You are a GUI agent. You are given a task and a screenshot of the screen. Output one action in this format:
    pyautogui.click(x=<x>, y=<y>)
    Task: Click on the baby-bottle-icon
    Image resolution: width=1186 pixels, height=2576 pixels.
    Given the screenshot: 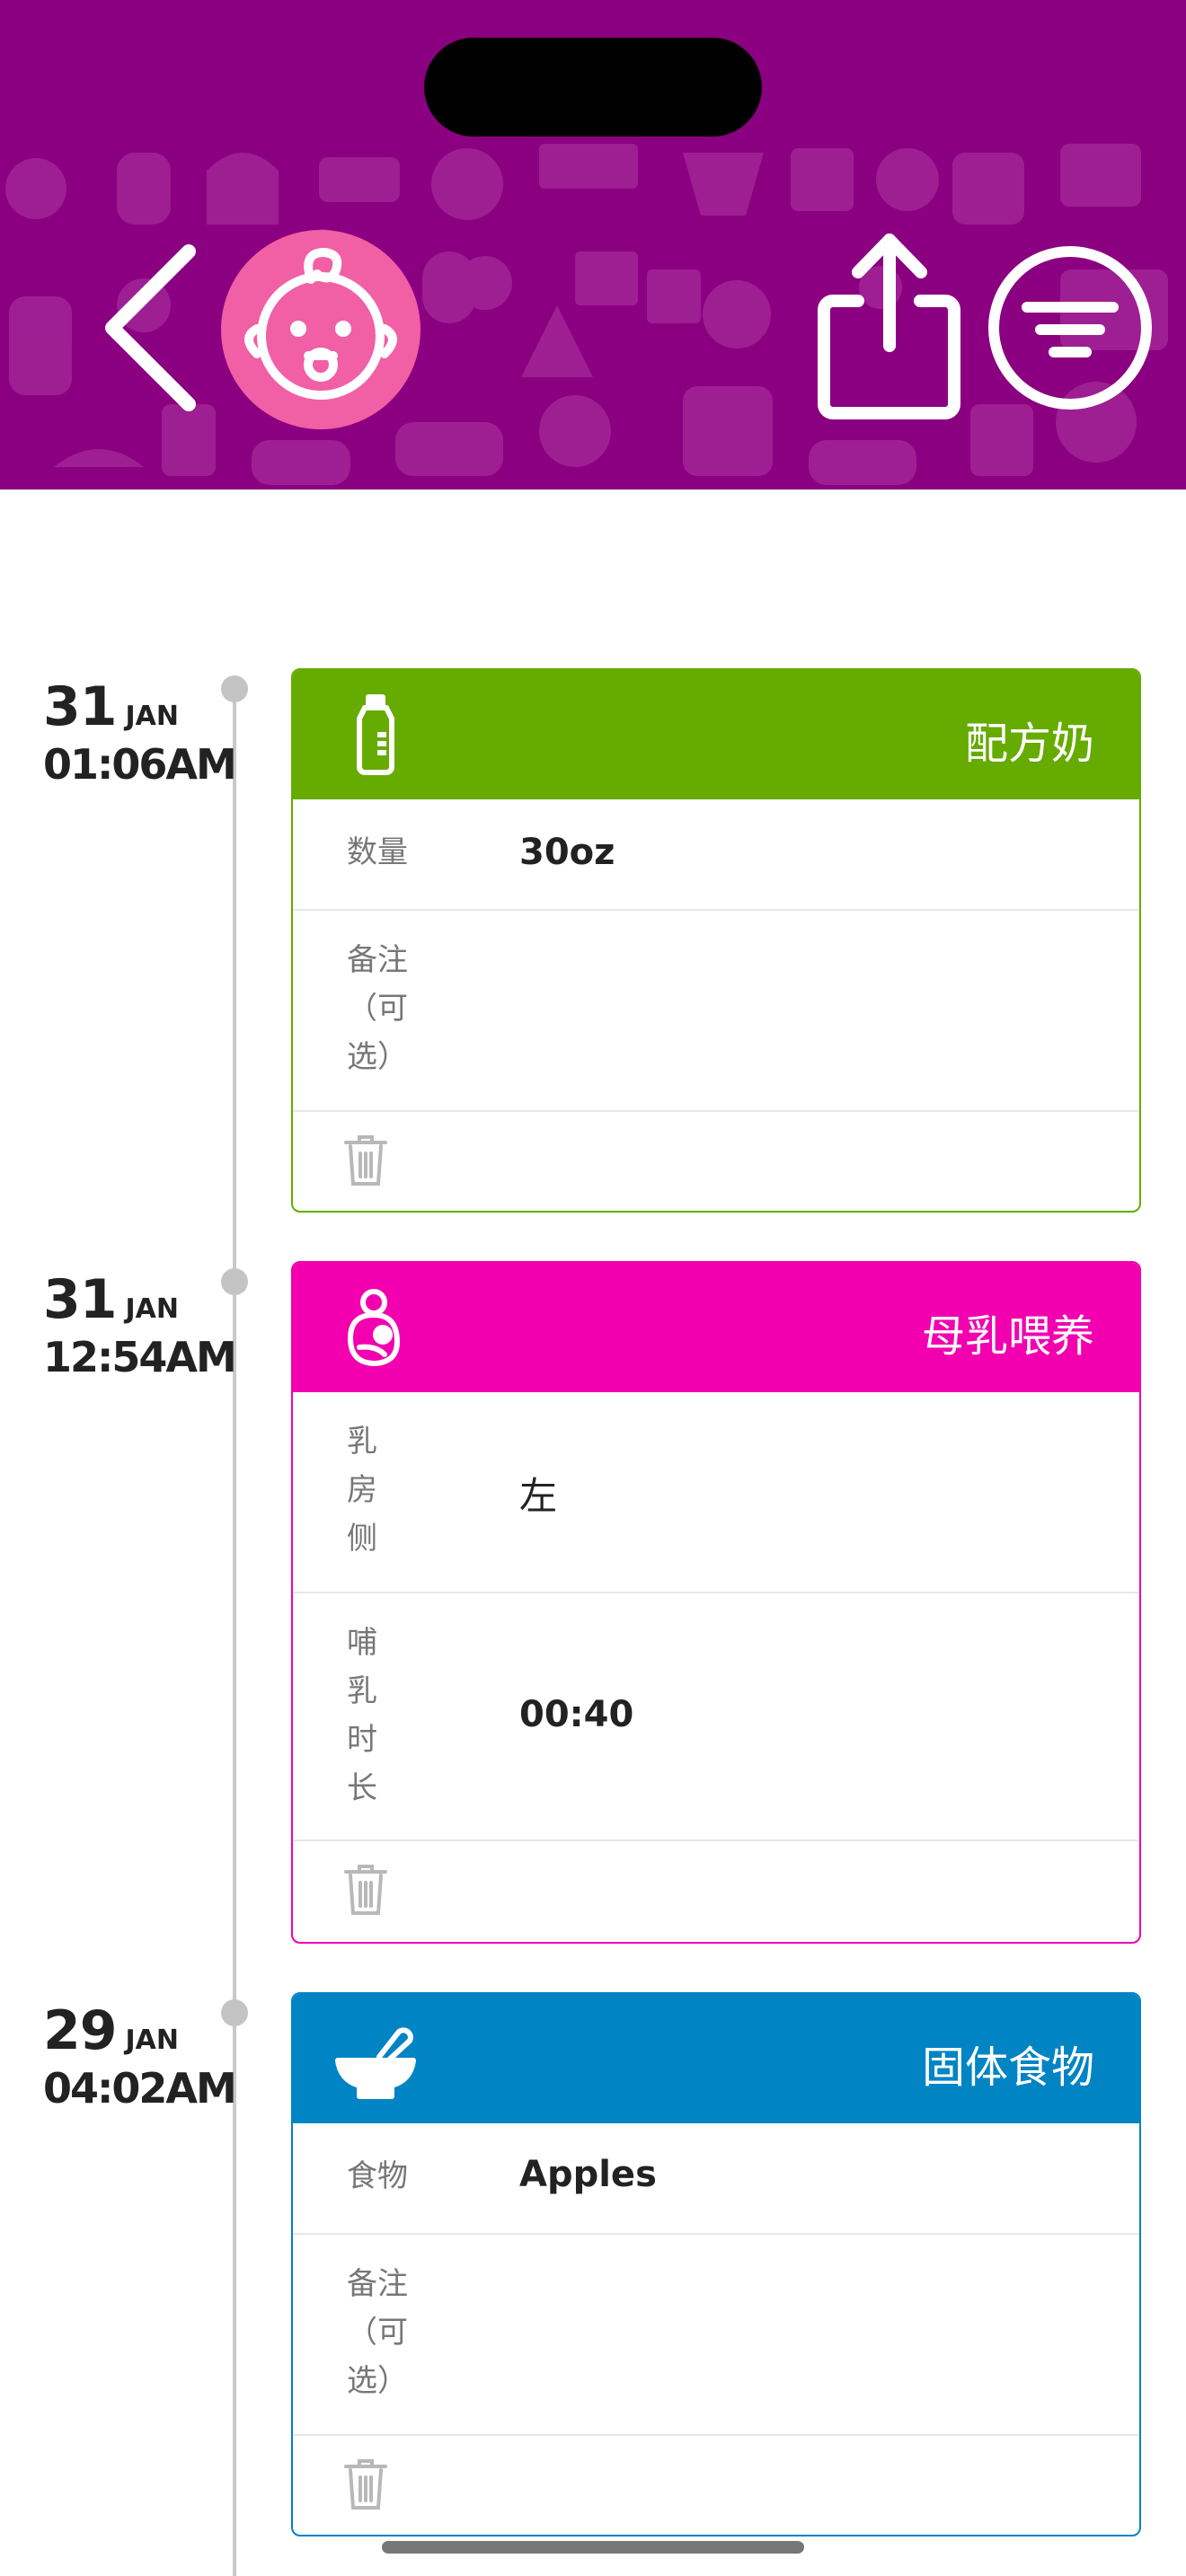 What is the action you would take?
    pyautogui.click(x=375, y=734)
    